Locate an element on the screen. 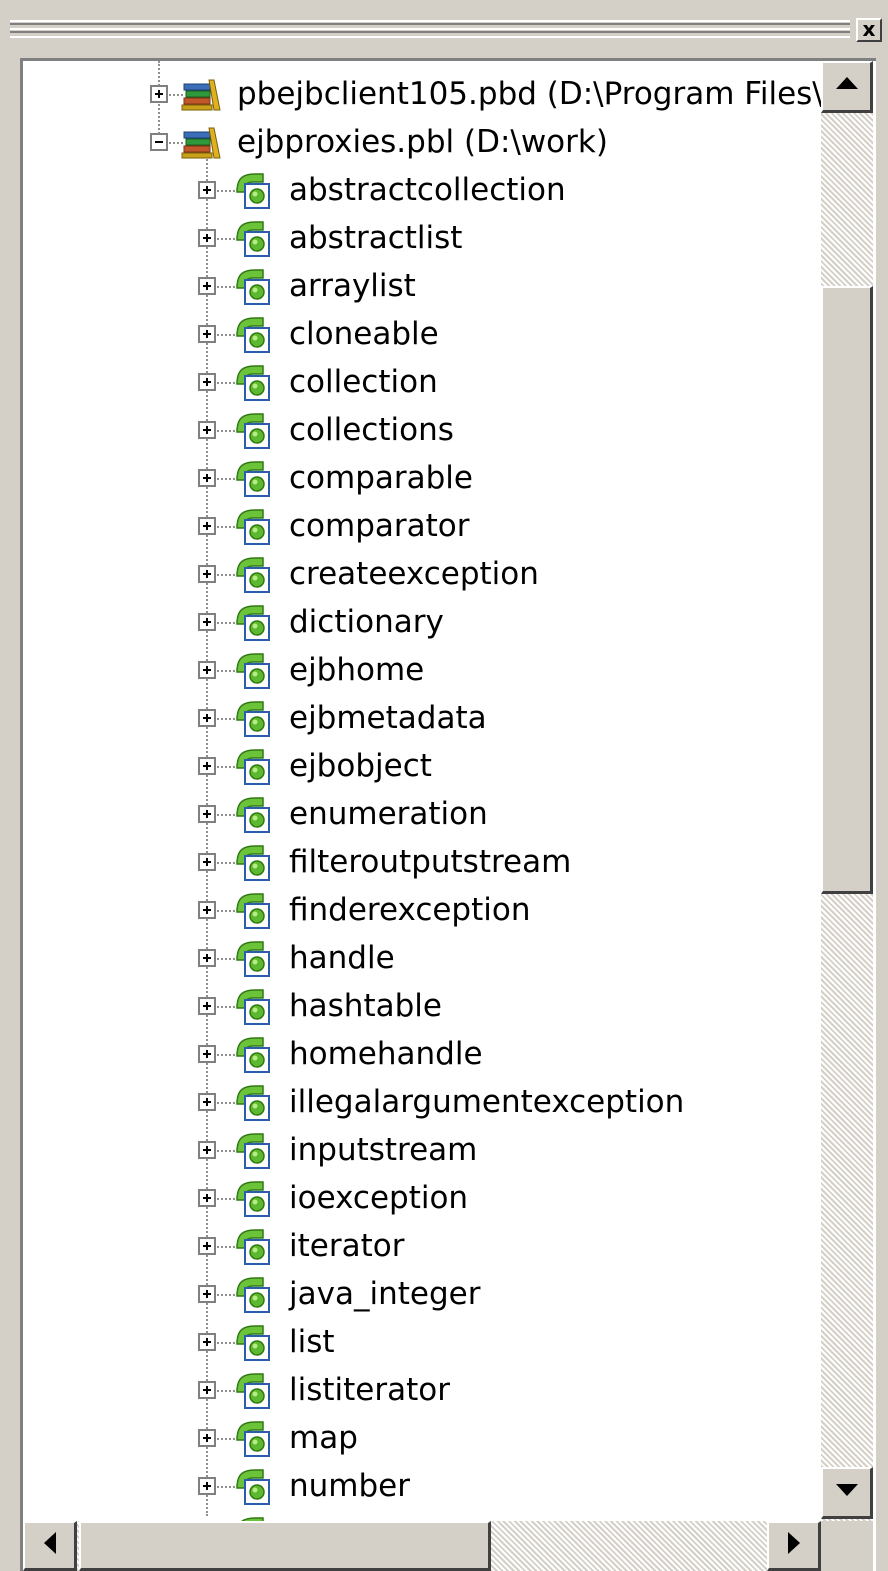  horizontal-scroll-thumb is located at coordinates (285, 1546).